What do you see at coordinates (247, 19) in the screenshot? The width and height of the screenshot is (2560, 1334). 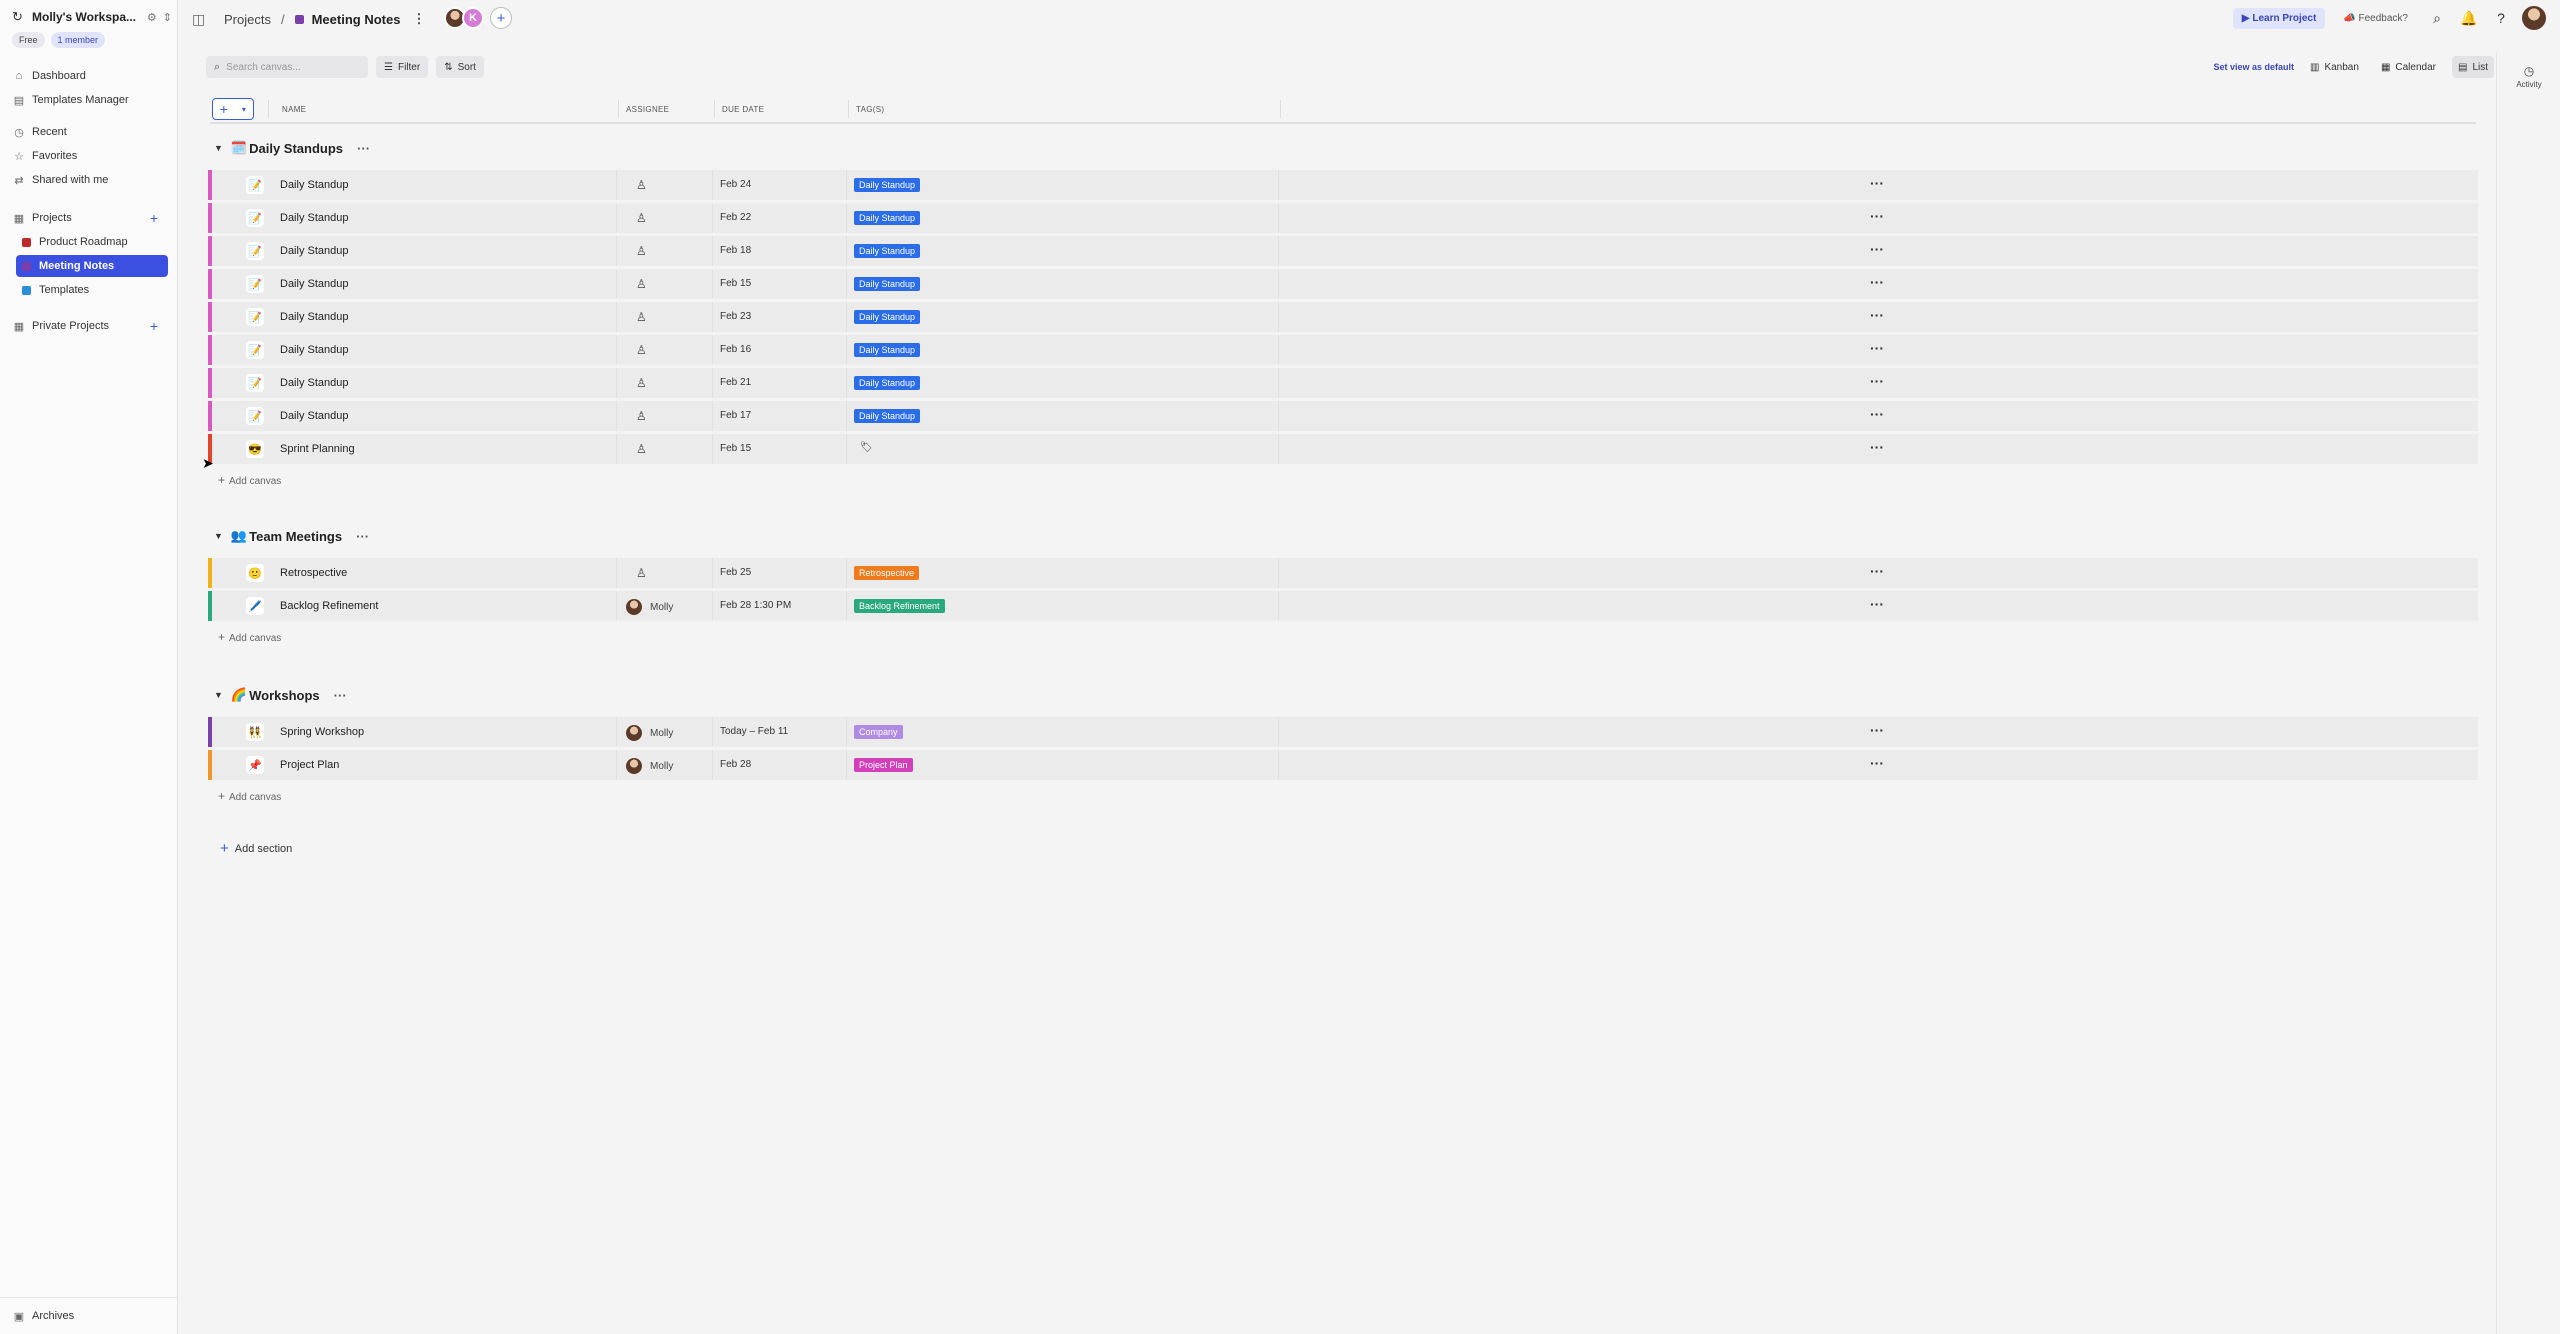 I see `breadcrumb-projects: Projects` at bounding box center [247, 19].